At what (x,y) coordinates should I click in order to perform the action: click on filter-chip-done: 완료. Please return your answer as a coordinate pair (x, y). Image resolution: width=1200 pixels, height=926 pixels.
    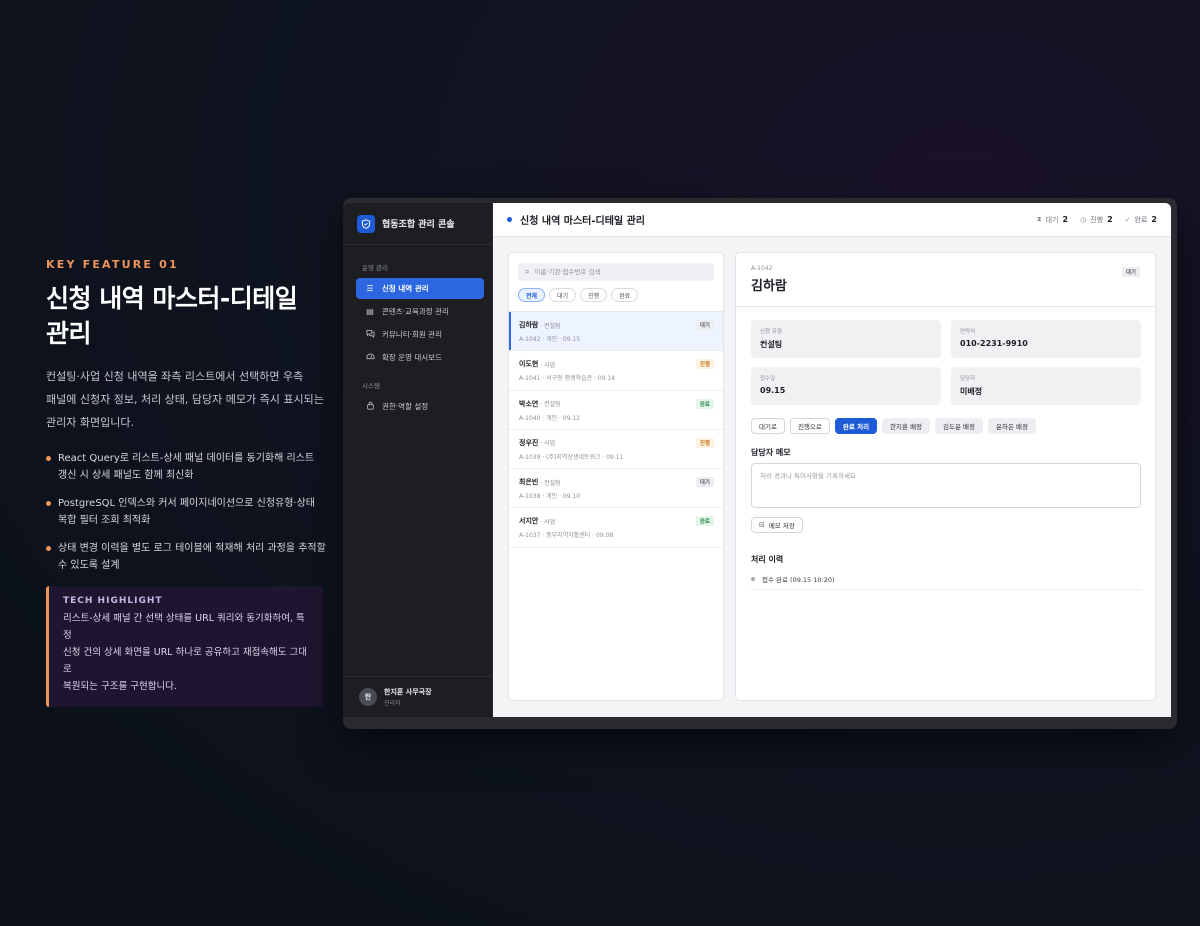
    Looking at the image, I should click on (625, 295).